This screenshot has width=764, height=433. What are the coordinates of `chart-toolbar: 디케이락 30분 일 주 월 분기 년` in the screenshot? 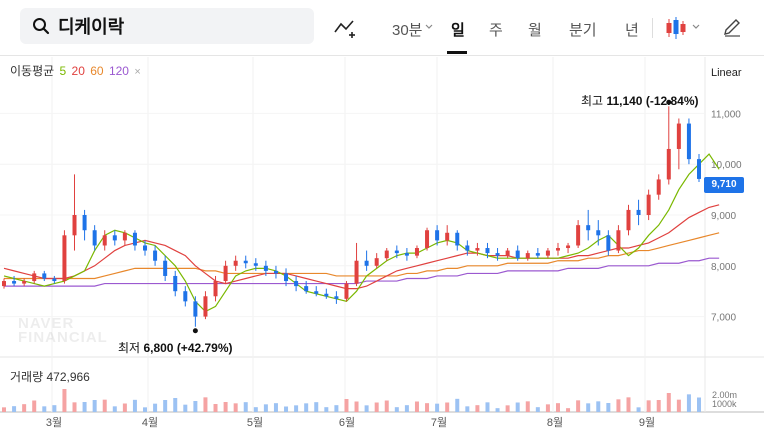 It's located at (382, 28).